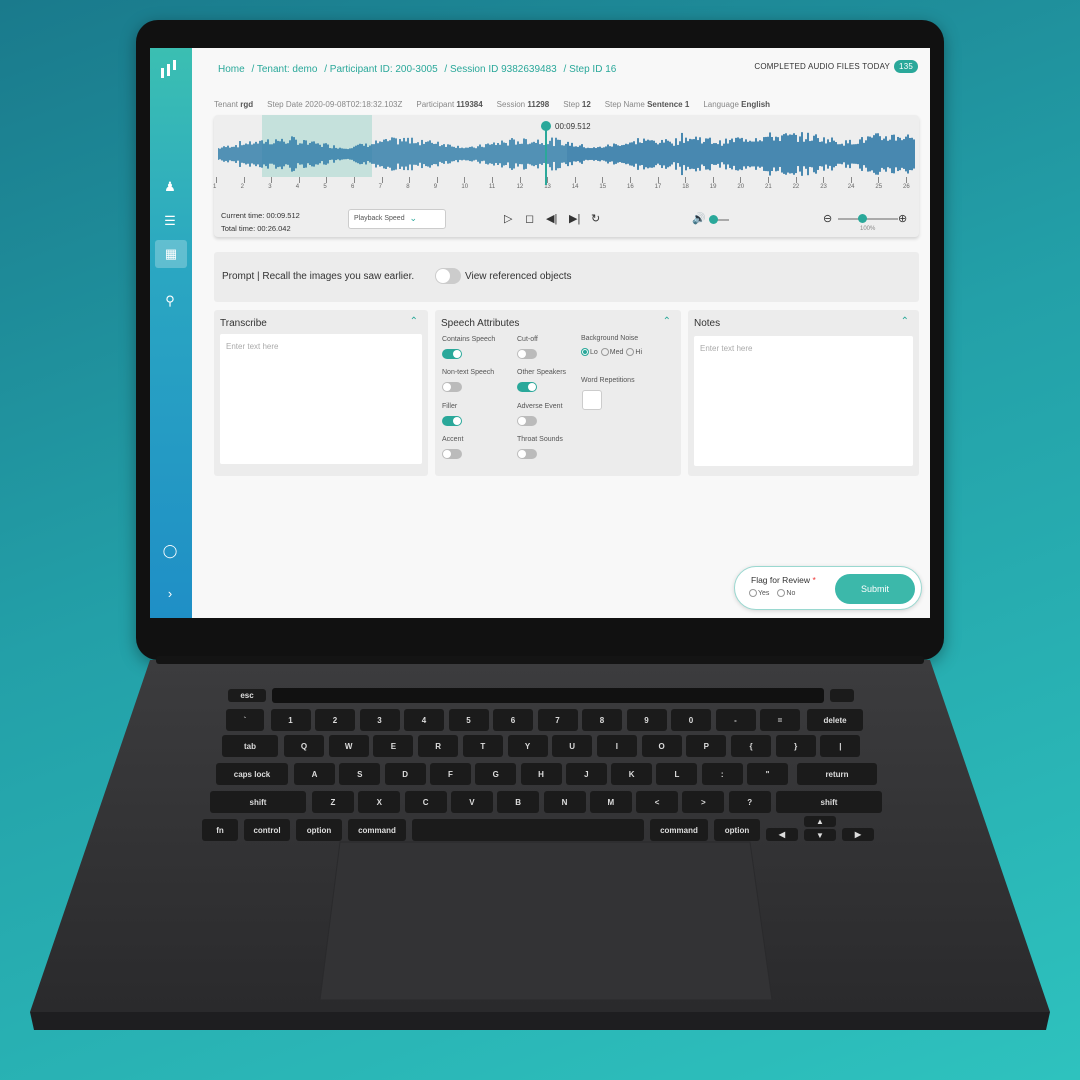 The image size is (1080, 1080). I want to click on noise-med-radio: Med, so click(611, 352).